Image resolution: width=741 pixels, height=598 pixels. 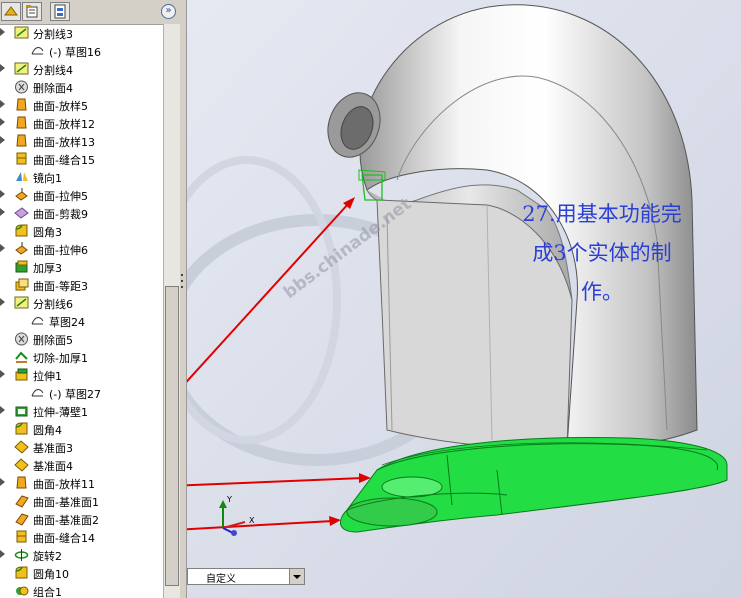 I want to click on tree-item-label: 镜向1, so click(x=47, y=178).